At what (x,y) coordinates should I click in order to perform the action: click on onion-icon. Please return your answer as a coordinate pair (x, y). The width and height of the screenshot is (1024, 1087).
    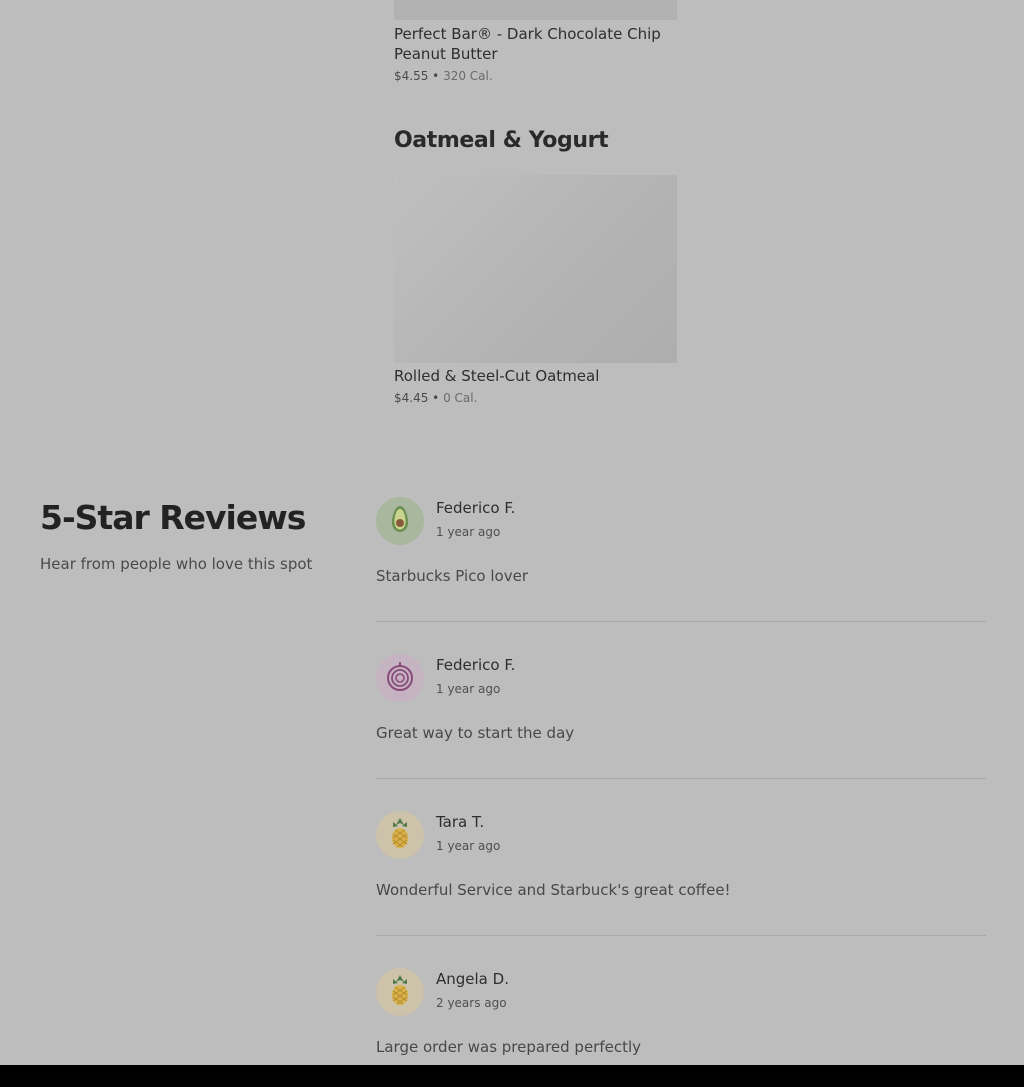
    Looking at the image, I should click on (400, 678).